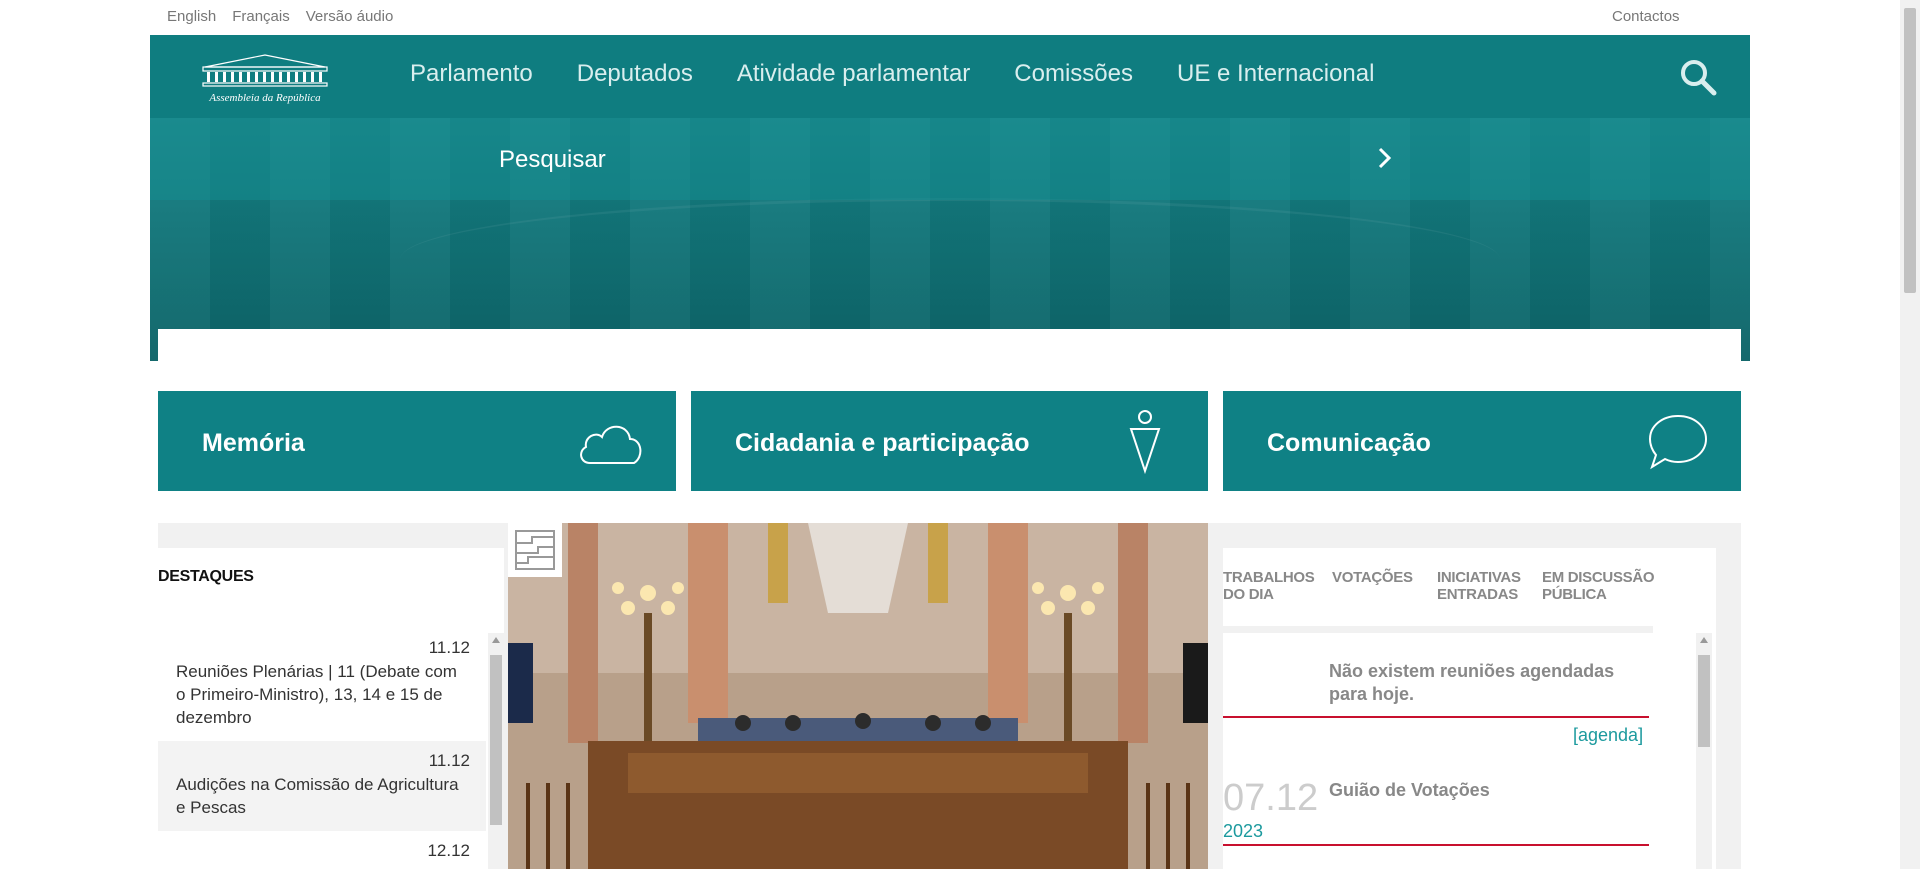  Describe the element at coordinates (949, 345) in the screenshot. I see `hero-bottom-strip` at that location.